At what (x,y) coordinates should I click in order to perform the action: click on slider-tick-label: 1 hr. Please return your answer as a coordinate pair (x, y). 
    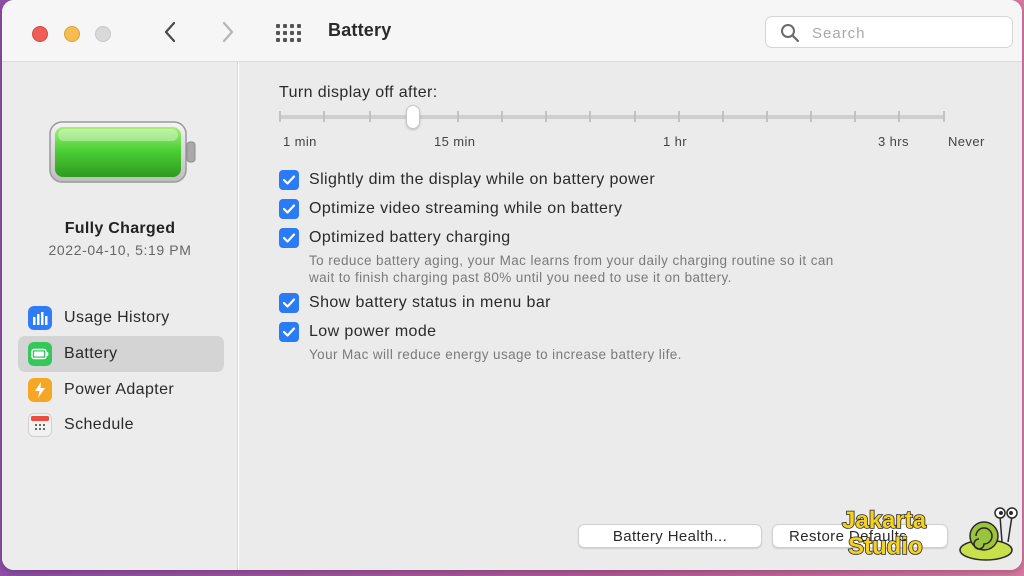
    Looking at the image, I should click on (675, 141).